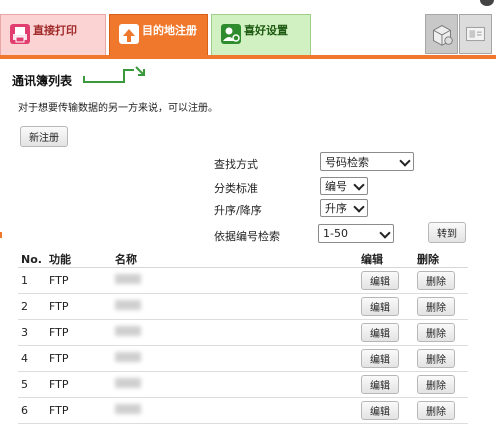 Image resolution: width=496 pixels, height=428 pixels. What do you see at coordinates (55, 30) in the screenshot?
I see `tab-direct-print-label: 直接打印` at bounding box center [55, 30].